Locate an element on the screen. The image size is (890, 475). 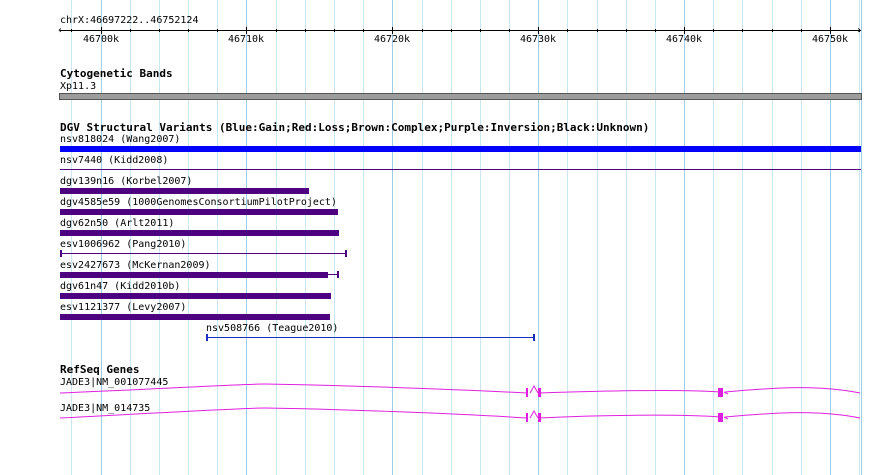
refseq-gene-models is located at coordinates (460, 402).